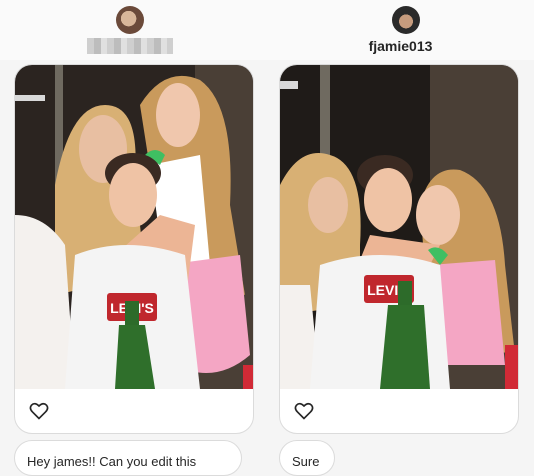 Image resolution: width=534 pixels, height=476 pixels. What do you see at coordinates (307, 458) in the screenshot?
I see `right-message-bubble: Sure` at bounding box center [307, 458].